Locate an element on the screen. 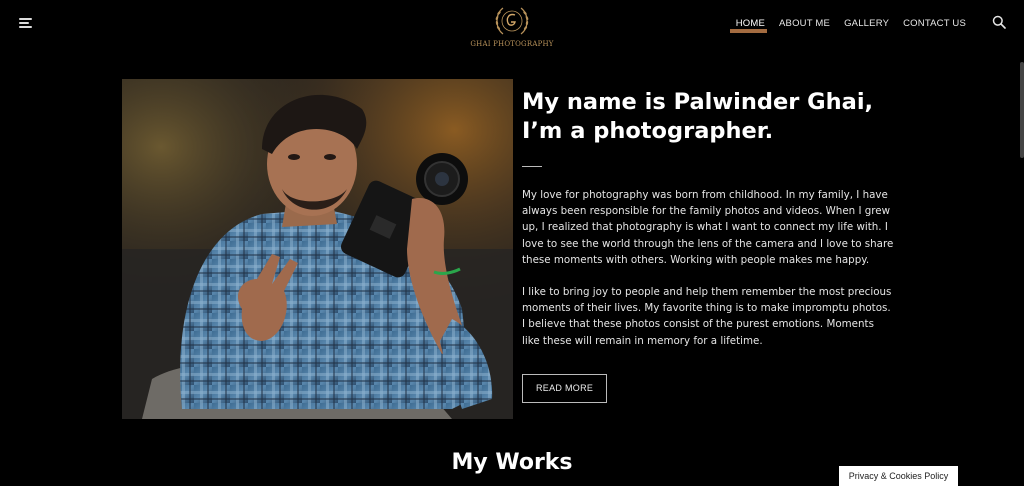 This screenshot has height=486, width=1024. search-icon is located at coordinates (999, 22).